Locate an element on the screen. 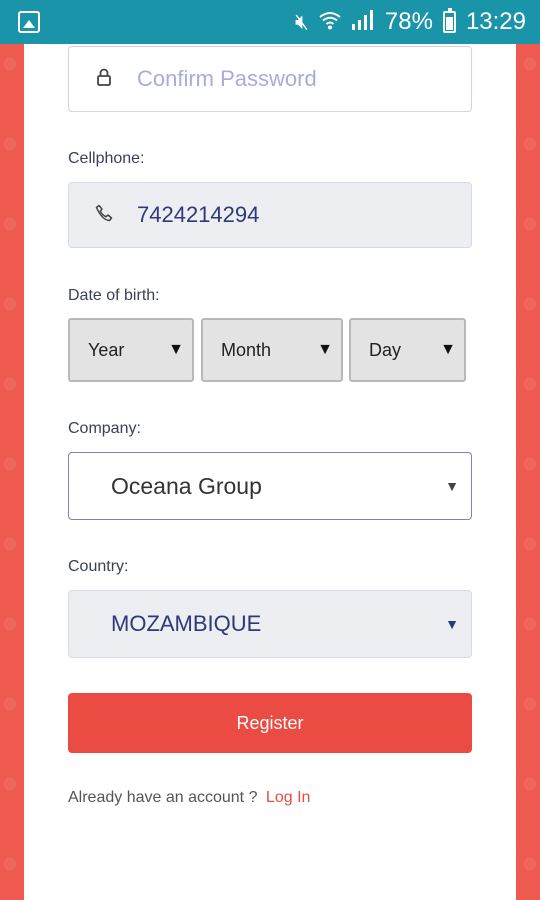  date-of-birth-label: Date of birth: is located at coordinates (114, 295).